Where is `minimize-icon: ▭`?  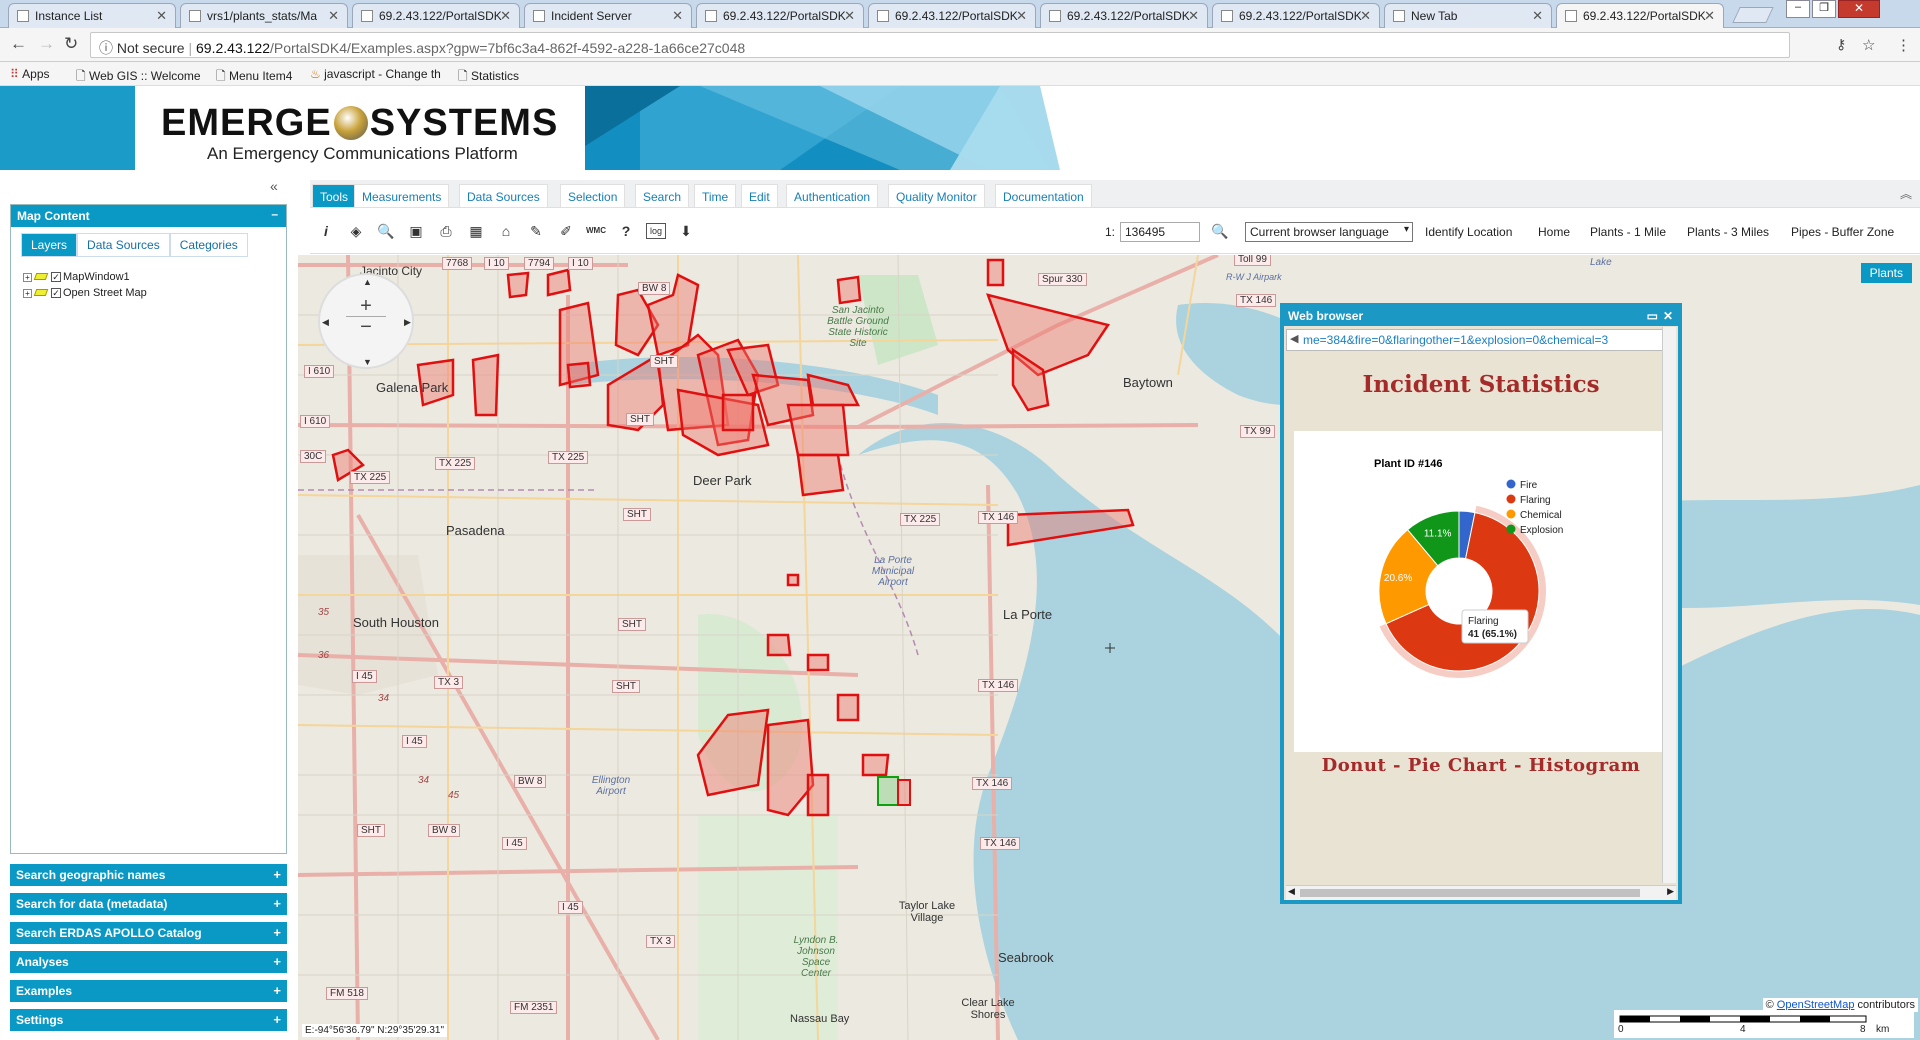
minimize-icon: ▭ is located at coordinates (1652, 316).